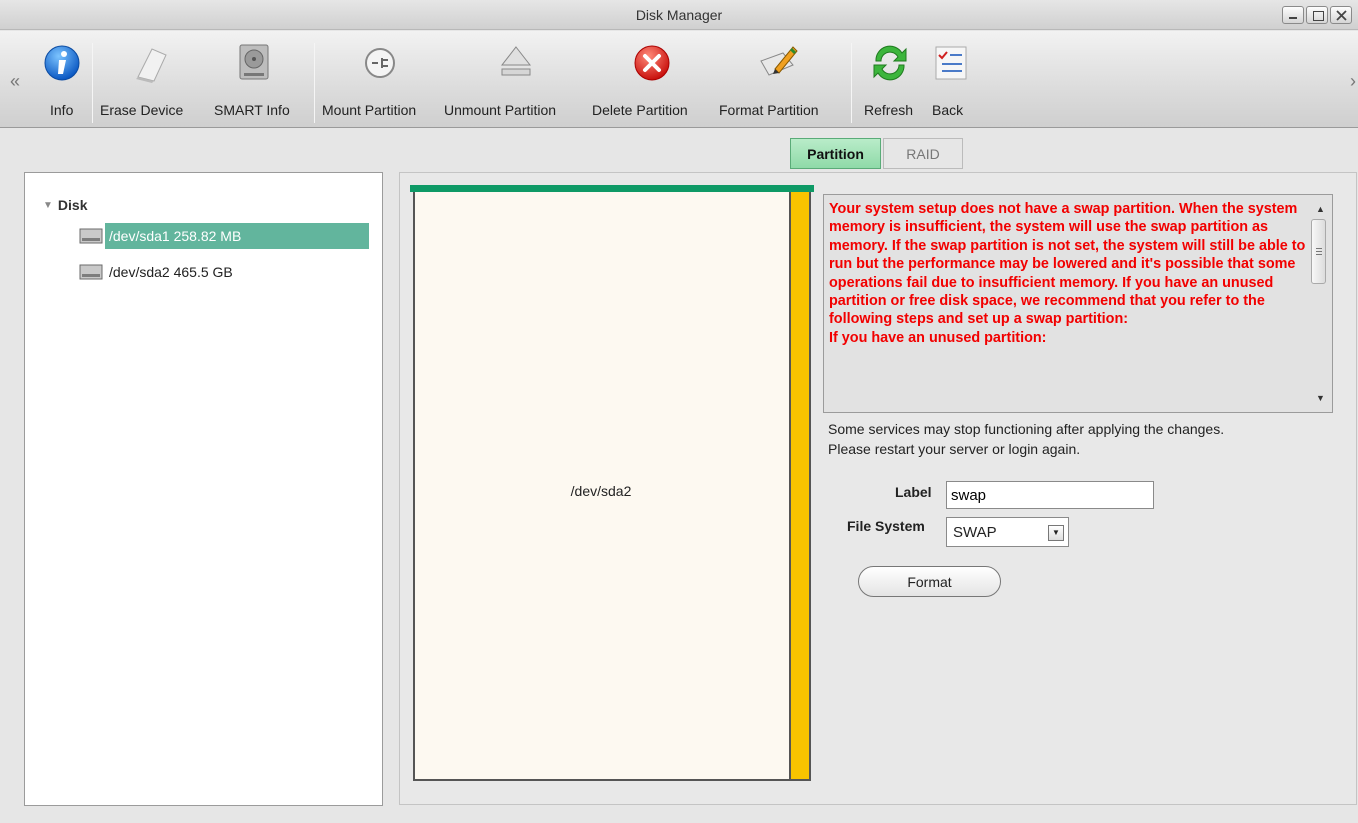 This screenshot has width=1358, height=823. I want to click on smart-info-button: SMART Info, so click(260, 79).